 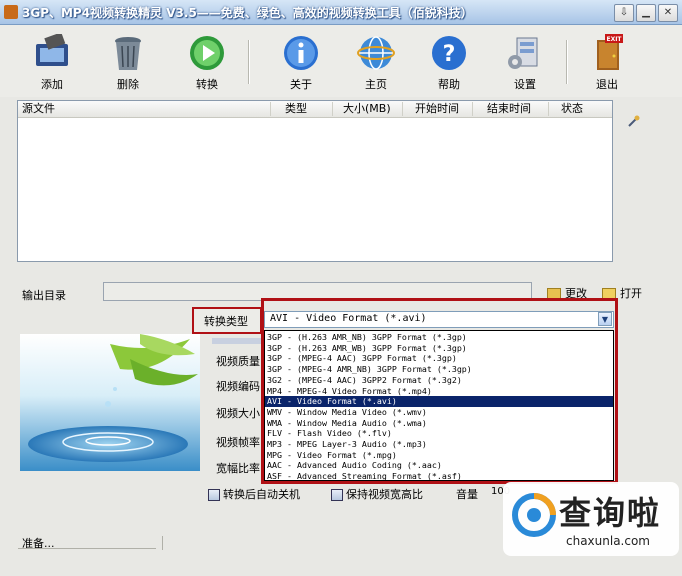 I want to click on video-quality-label: 视频质量, so click(x=238, y=361).